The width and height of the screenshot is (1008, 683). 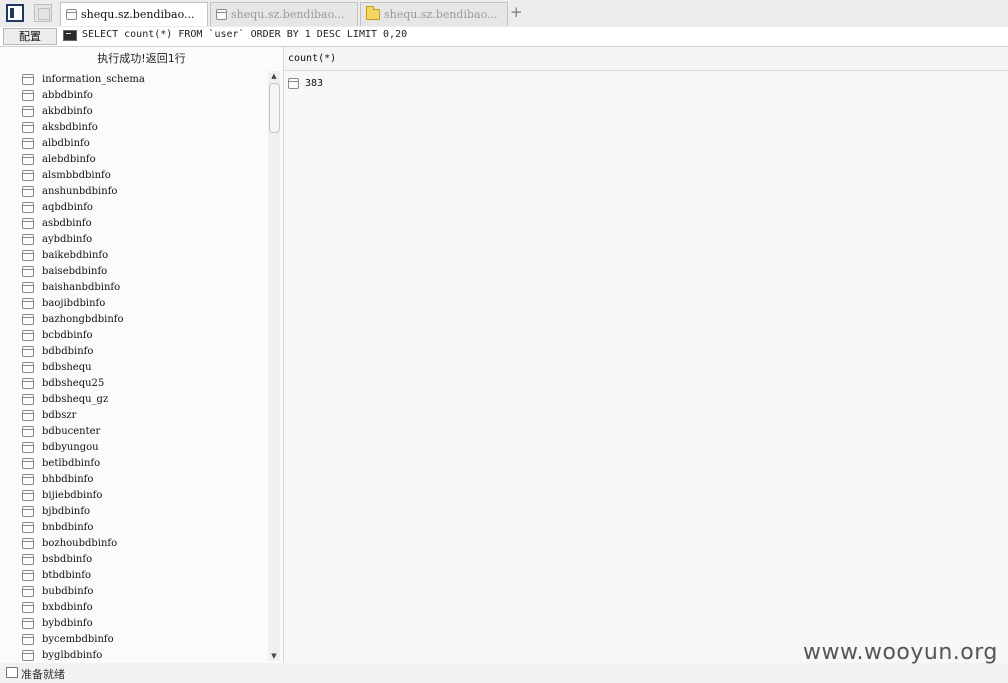 I want to click on list-item: bdbucenter, so click(x=83, y=431).